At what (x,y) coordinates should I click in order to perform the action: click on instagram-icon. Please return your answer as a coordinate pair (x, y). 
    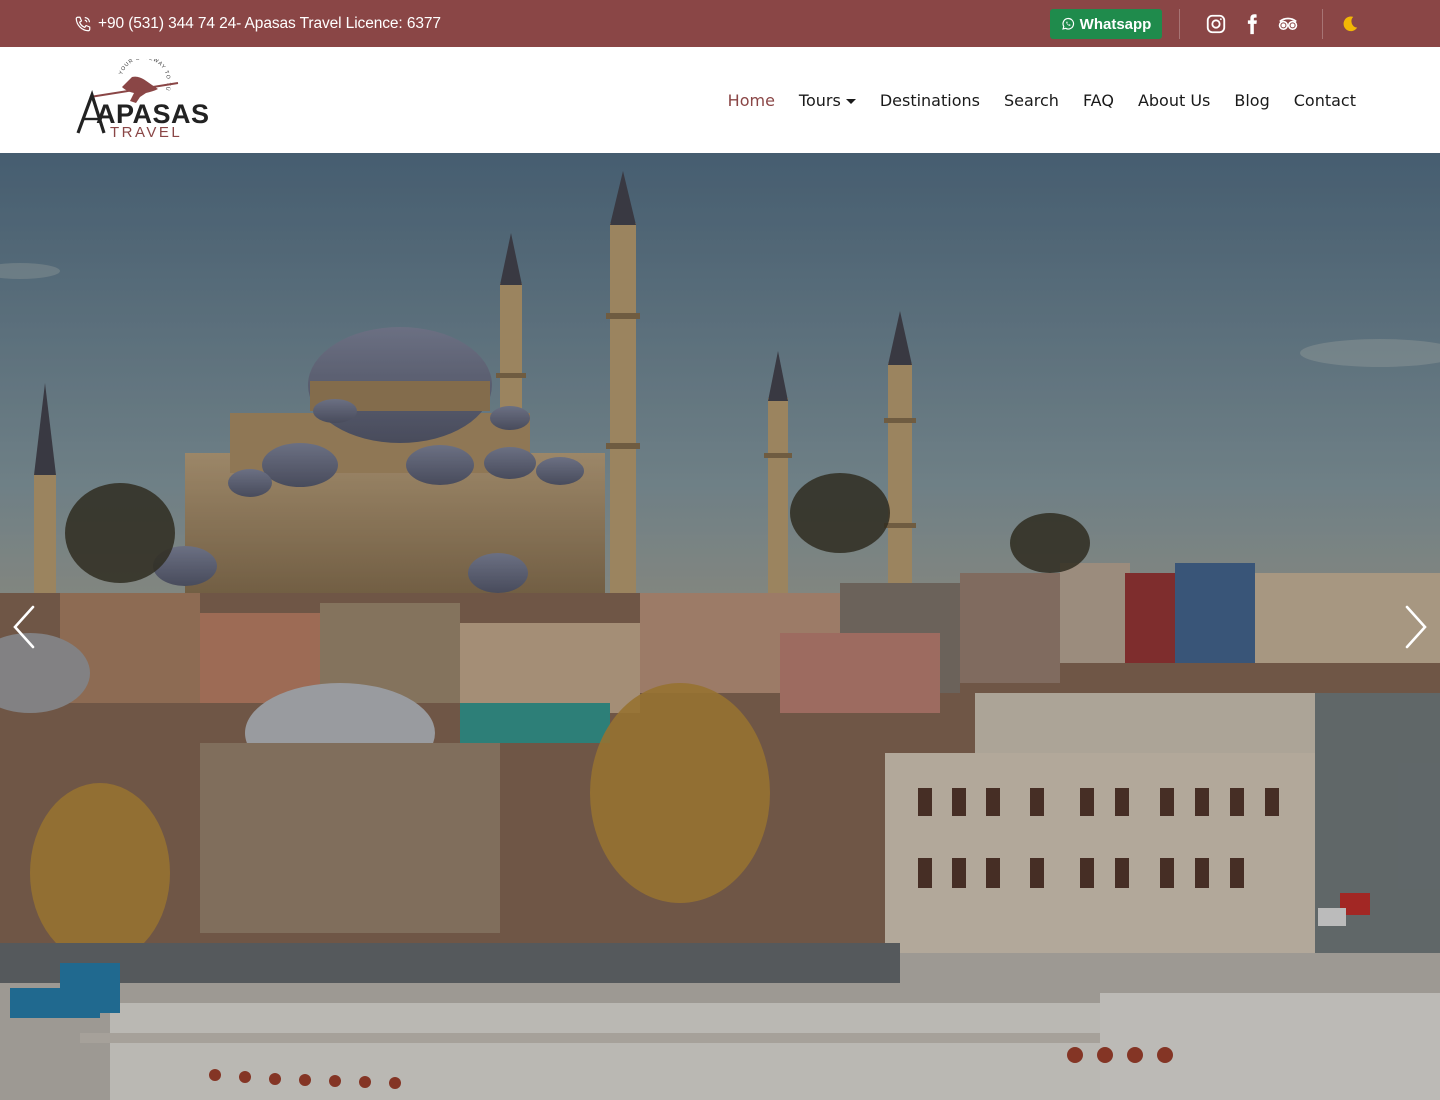
    Looking at the image, I should click on (1216, 24).